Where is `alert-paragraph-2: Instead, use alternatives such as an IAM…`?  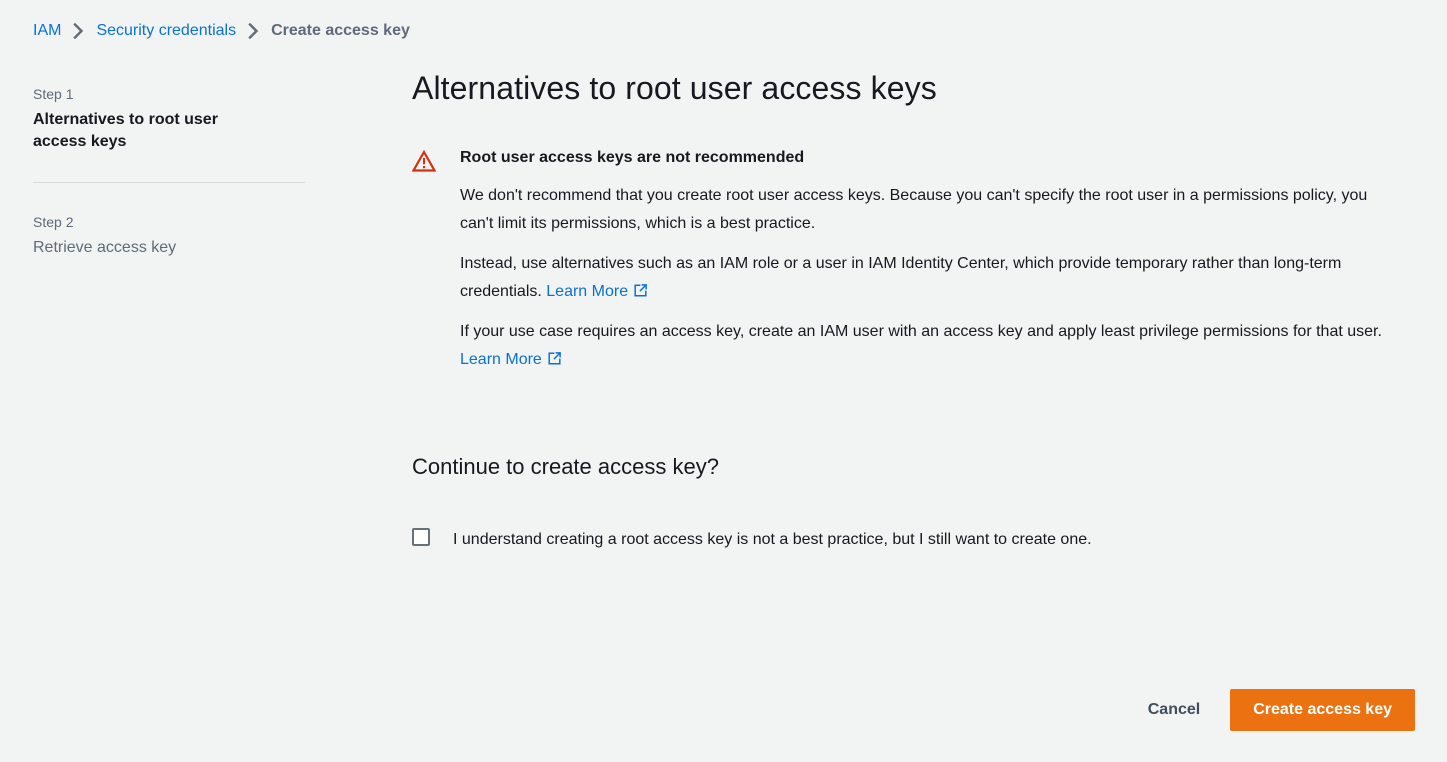
alert-paragraph-2: Instead, use alternatives such as an IAM… is located at coordinates (921, 278).